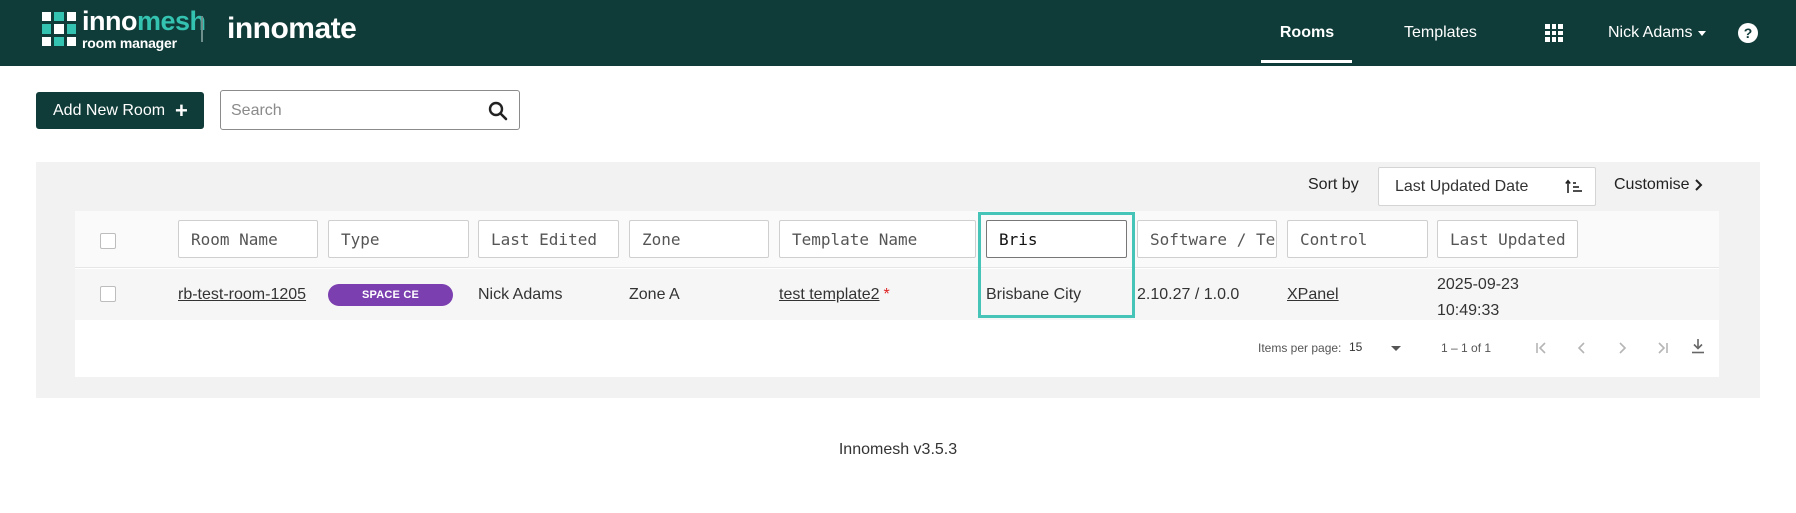 This screenshot has width=1796, height=513. Describe the element at coordinates (898, 449) in the screenshot. I see `app-version: Innomesh v3.5.3` at that location.